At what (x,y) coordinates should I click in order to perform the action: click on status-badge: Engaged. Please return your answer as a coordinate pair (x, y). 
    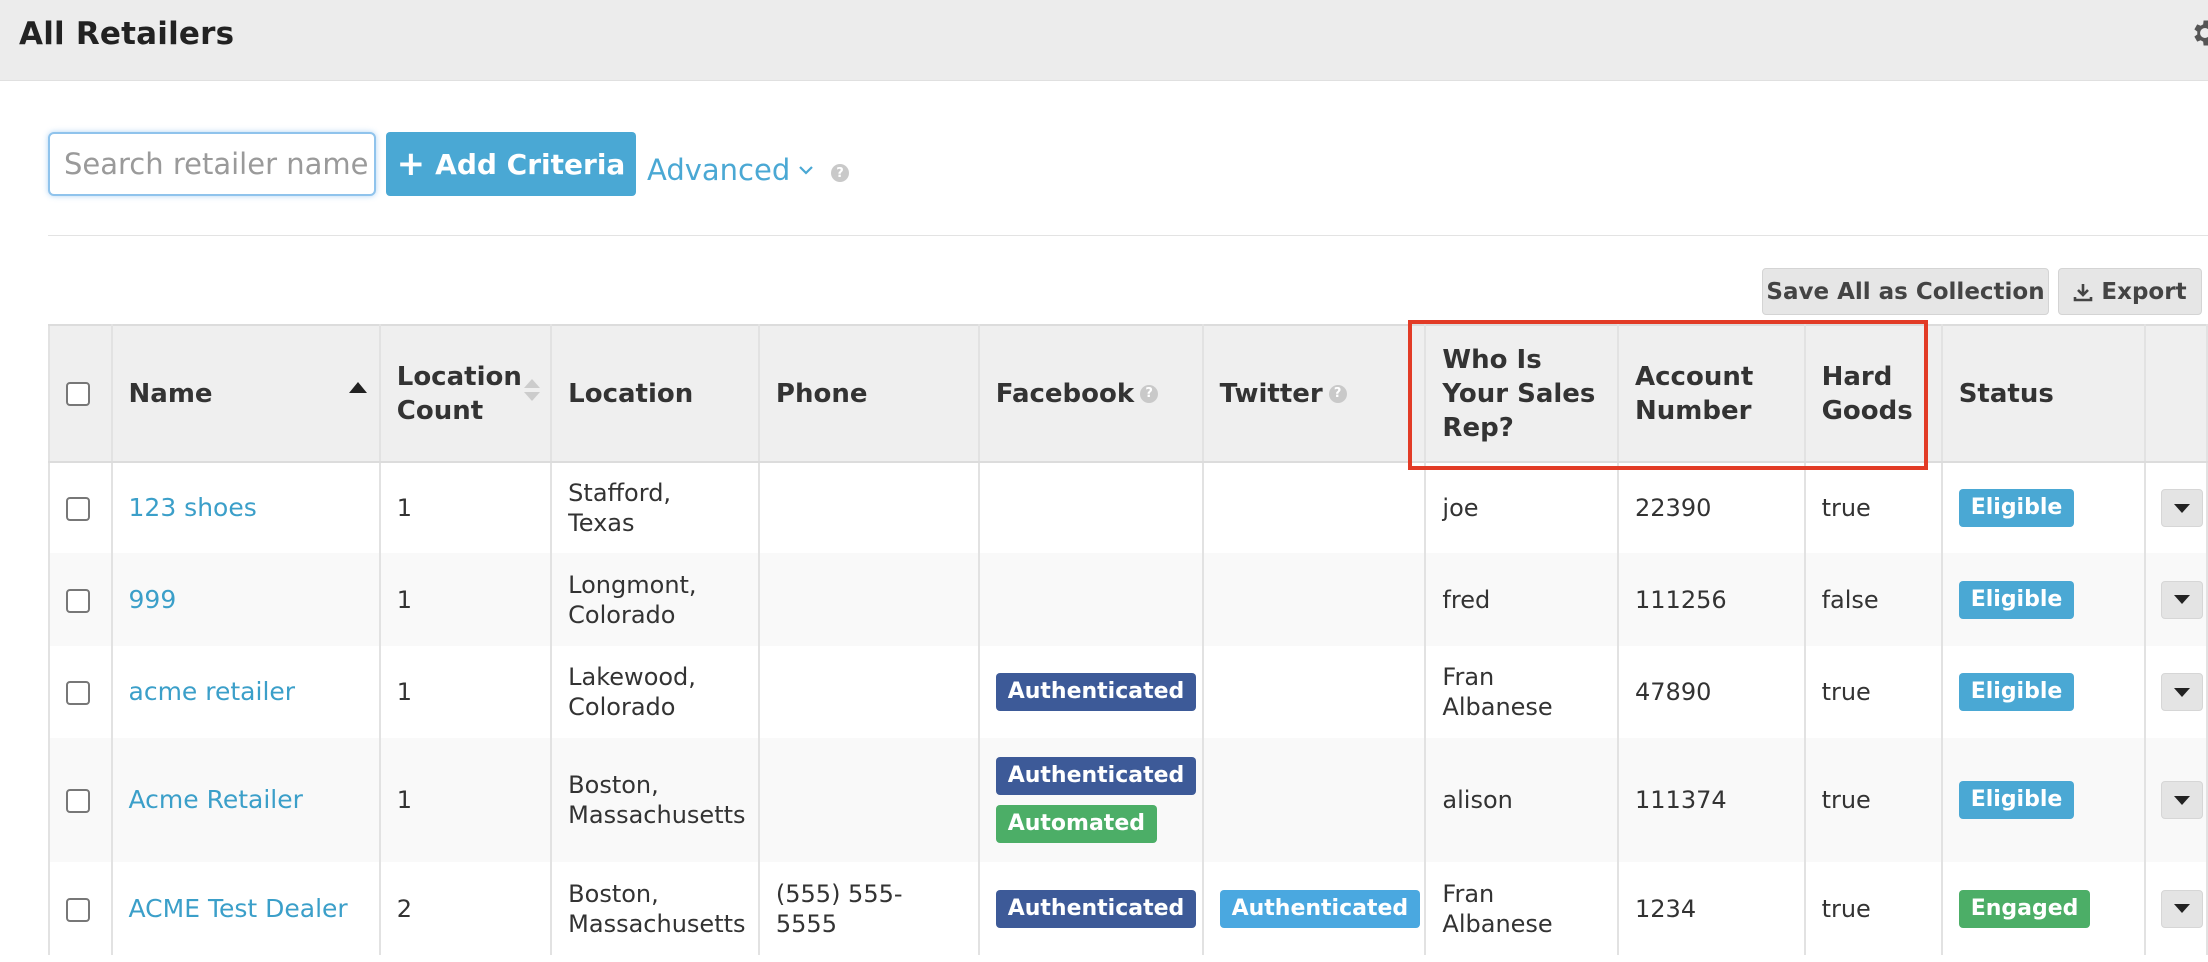
    Looking at the image, I should click on (2024, 908).